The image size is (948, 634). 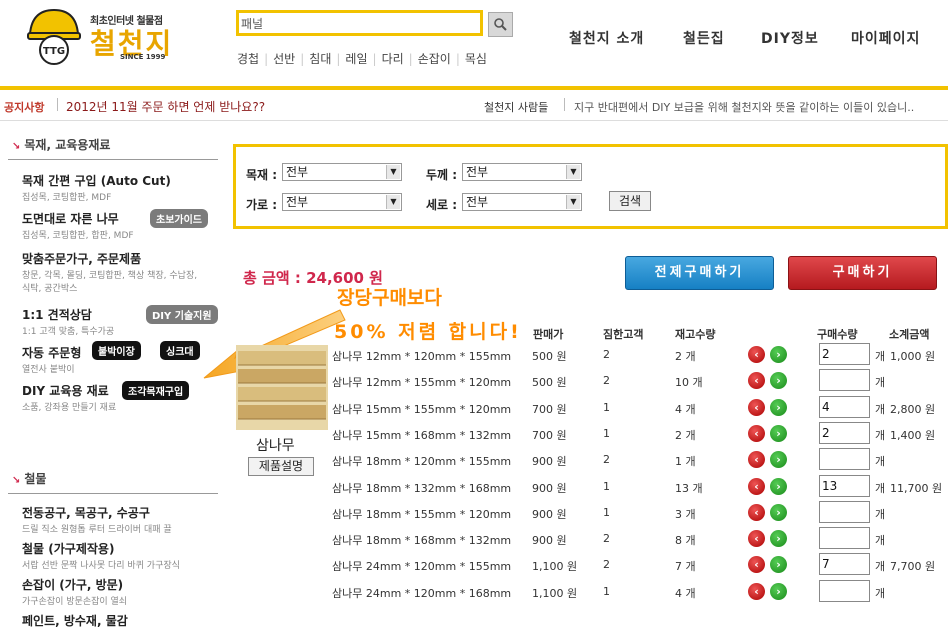 I want to click on table-row: 삼나무 18mm * 155mm * 120mm 900 원 1 3 개 ‹ › 개, so click(x=639, y=513).